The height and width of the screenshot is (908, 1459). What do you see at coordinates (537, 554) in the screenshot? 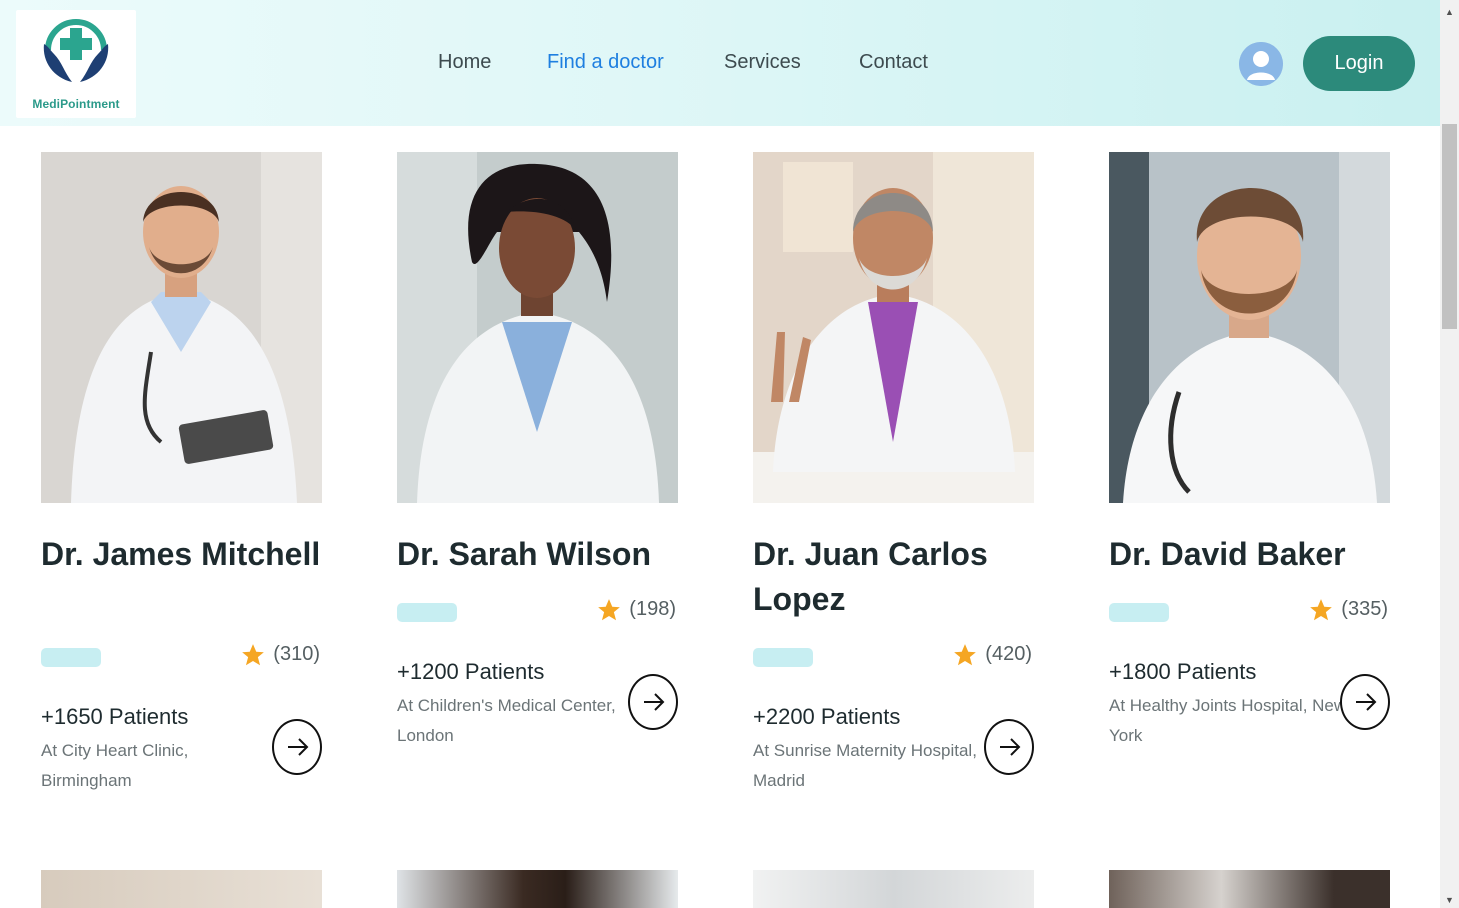
I see `doctor-name: Dr. Sarah Wilson` at bounding box center [537, 554].